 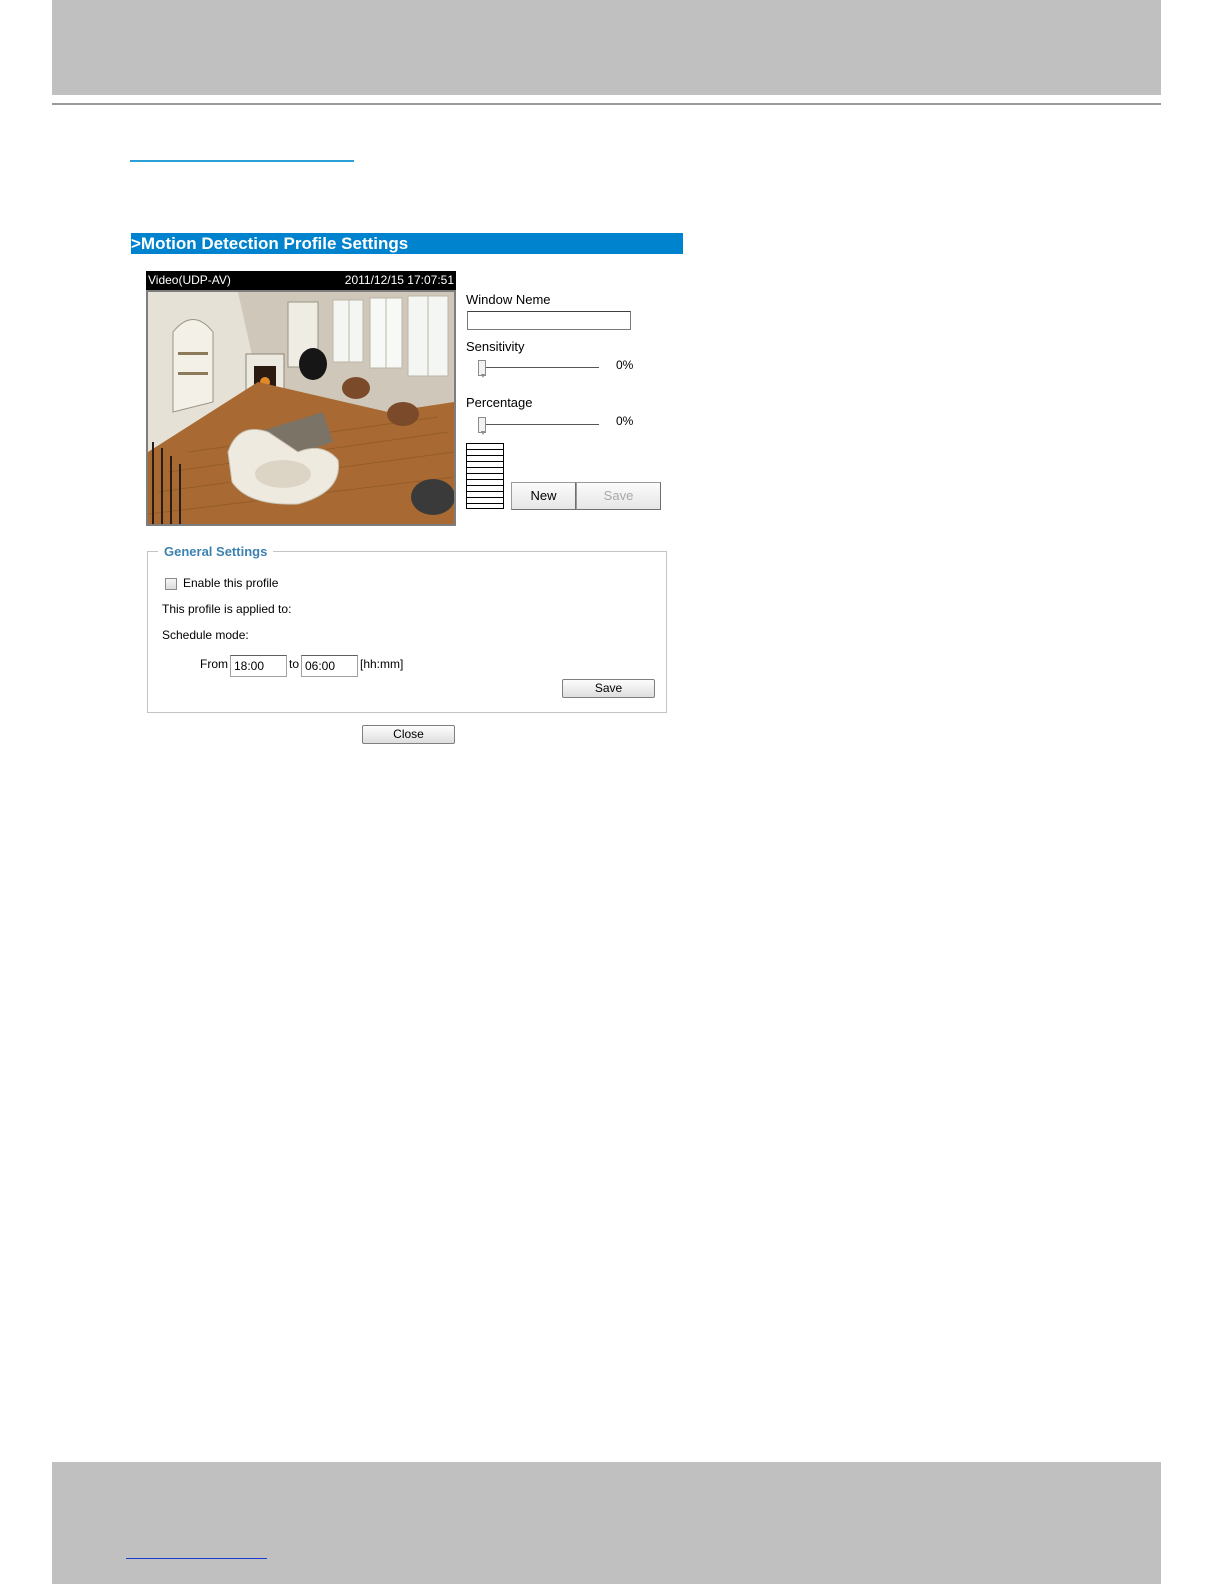 What do you see at coordinates (606, 104) in the screenshot?
I see `header-divider` at bounding box center [606, 104].